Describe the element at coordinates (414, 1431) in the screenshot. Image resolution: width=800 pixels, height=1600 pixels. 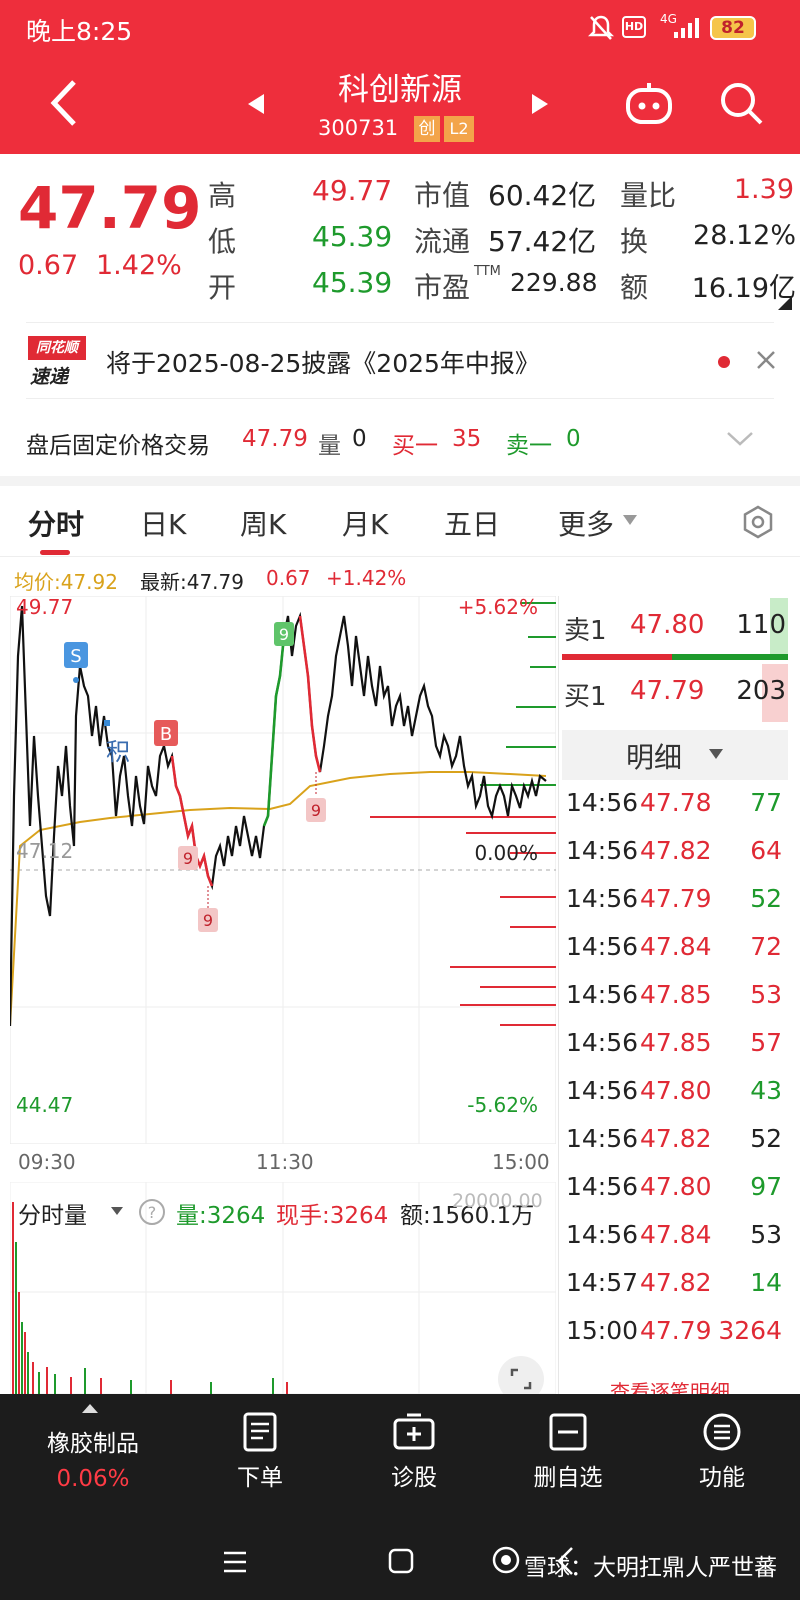
I see `diagnose-icon` at that location.